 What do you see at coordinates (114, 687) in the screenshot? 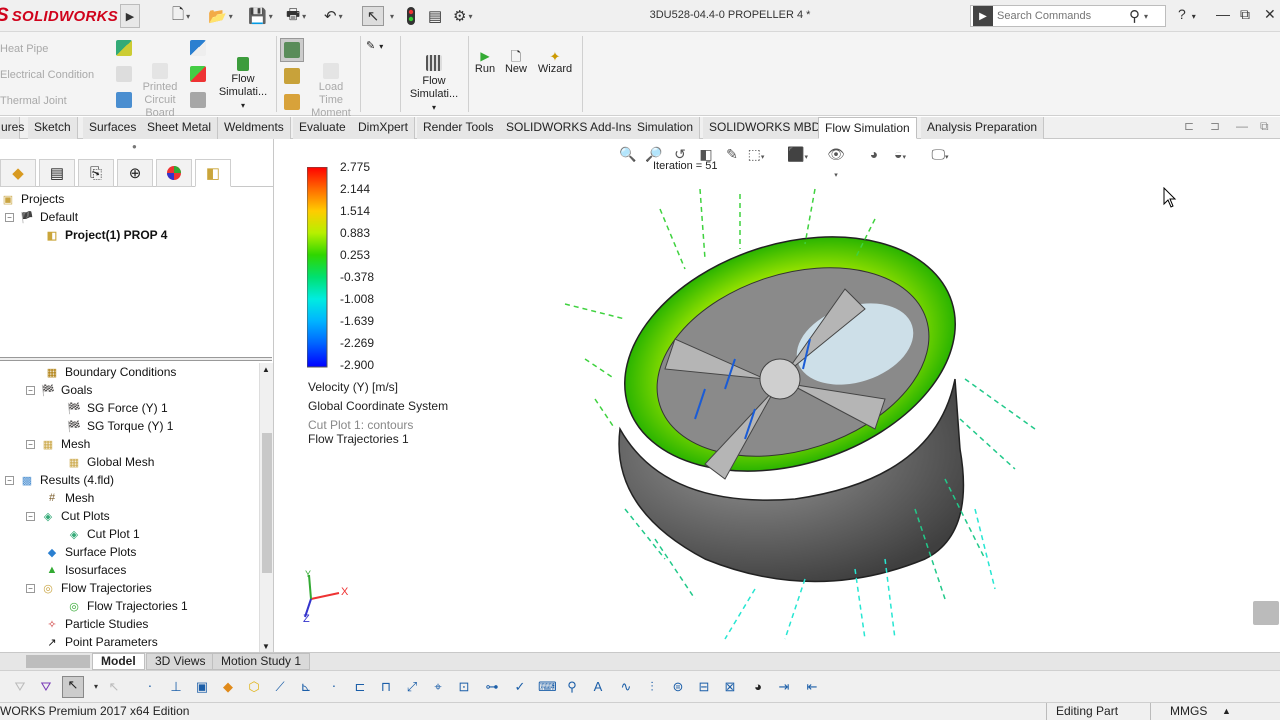
I see `disabled-select-icon: ↖` at bounding box center [114, 687].